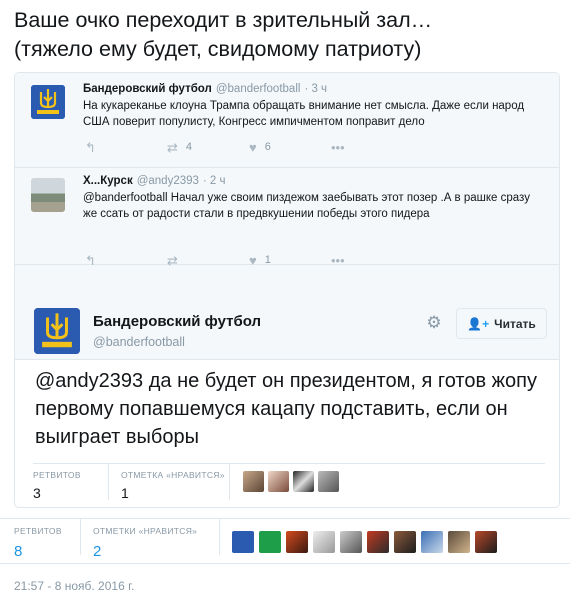 This screenshot has height=608, width=570. What do you see at coordinates (214, 181) in the screenshot?
I see `tweet-time: · 2 ч` at bounding box center [214, 181].